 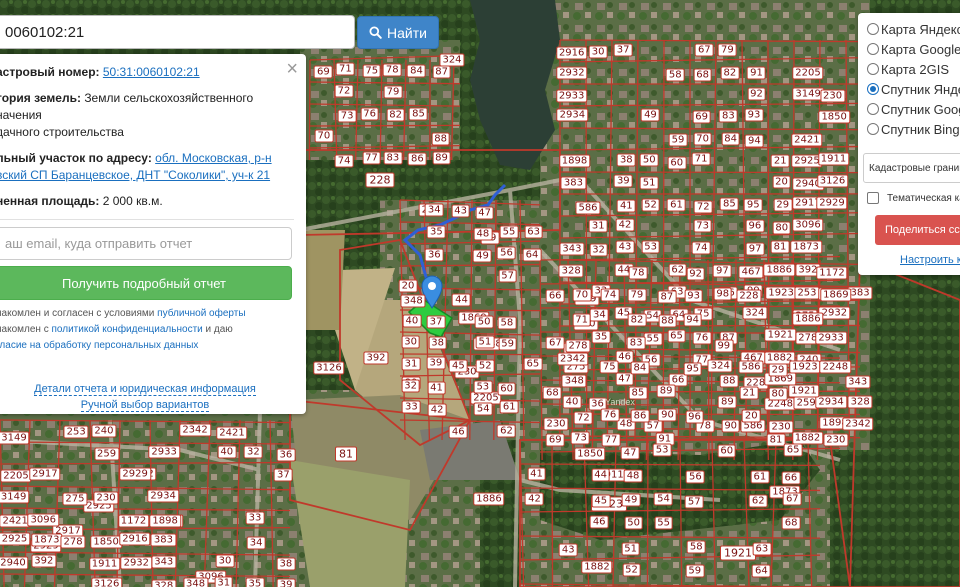 What do you see at coordinates (913, 109) in the screenshot?
I see `layer-option: Спутник Google` at bounding box center [913, 109].